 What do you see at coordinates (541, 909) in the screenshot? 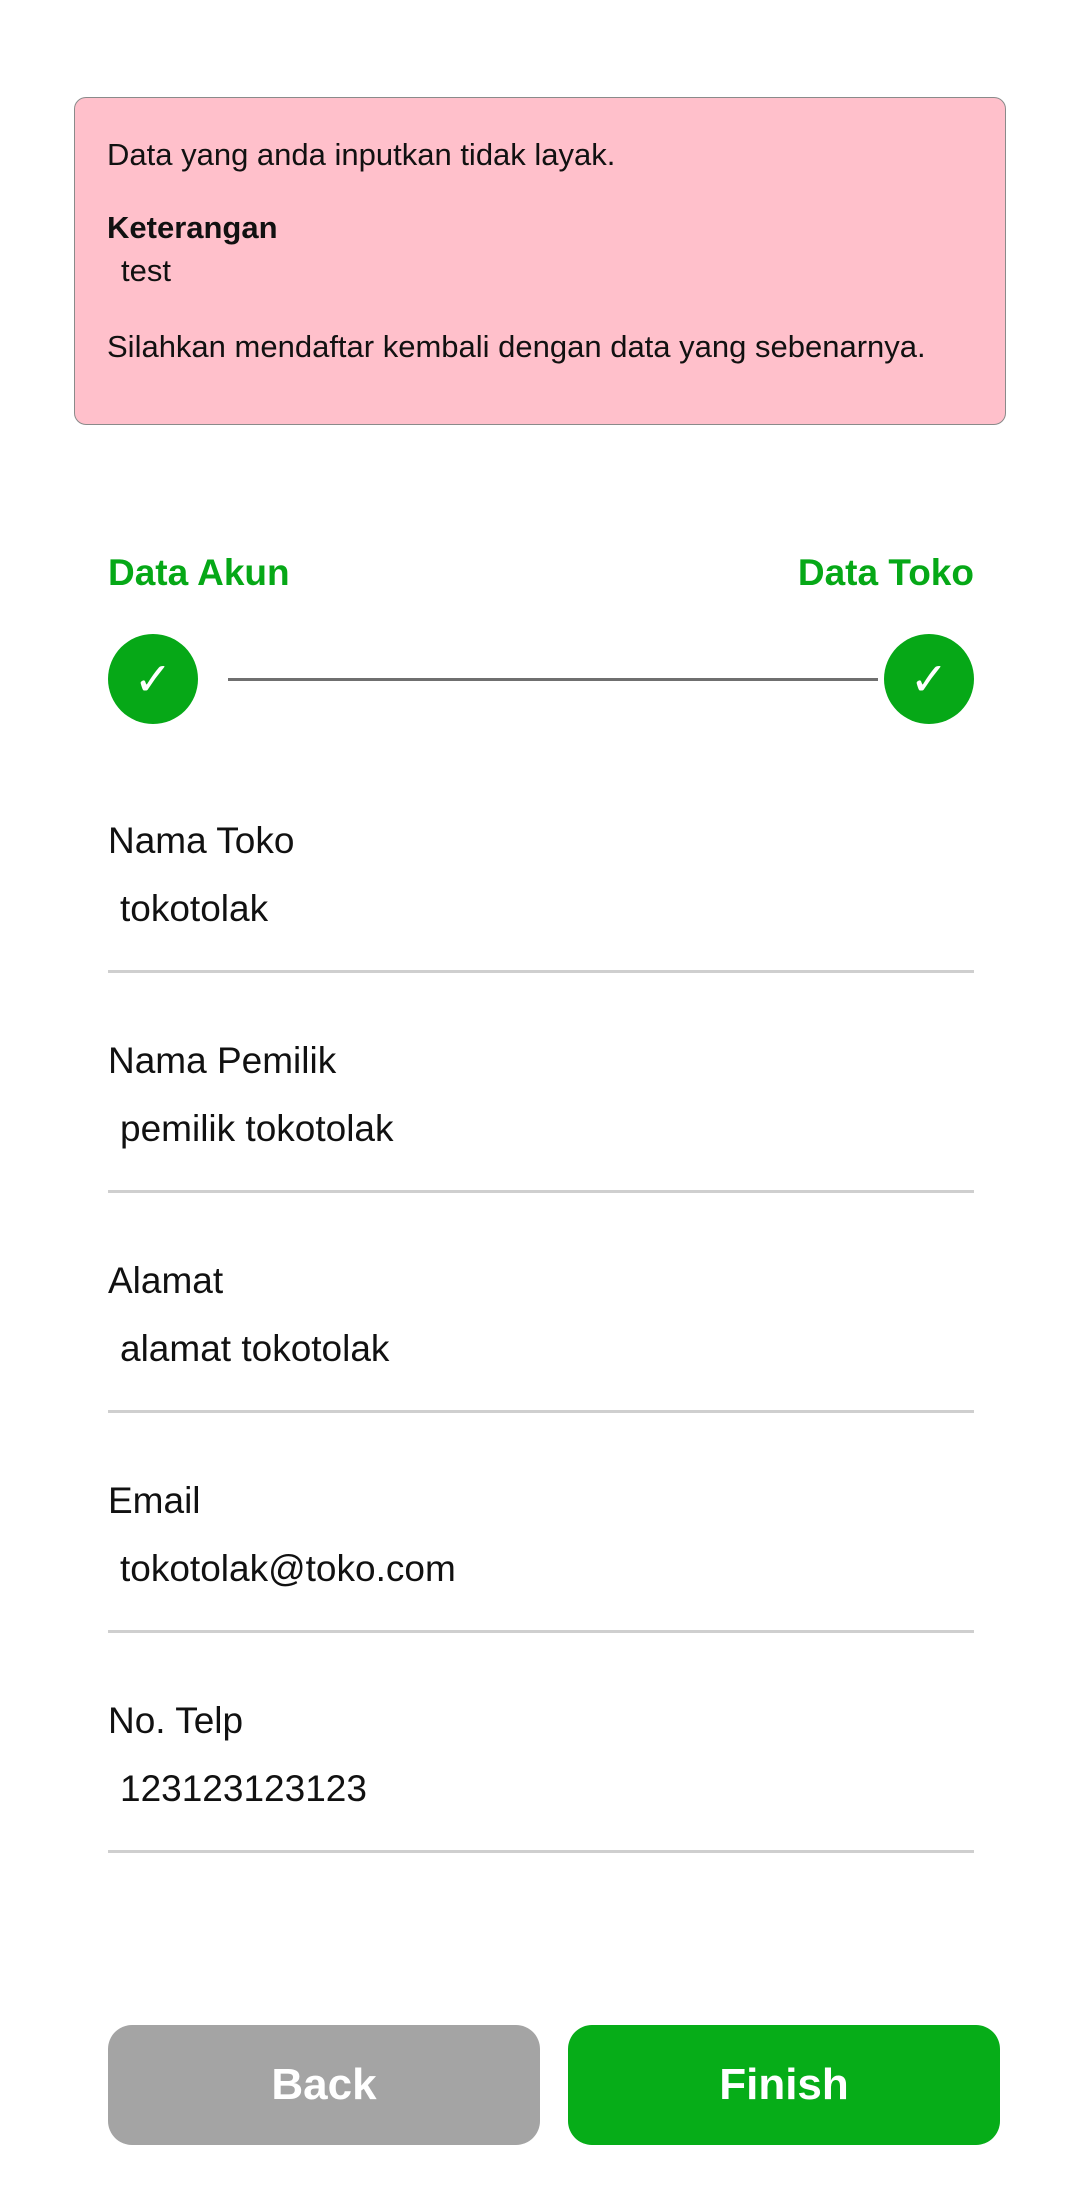
I see `nama-toko-input` at bounding box center [541, 909].